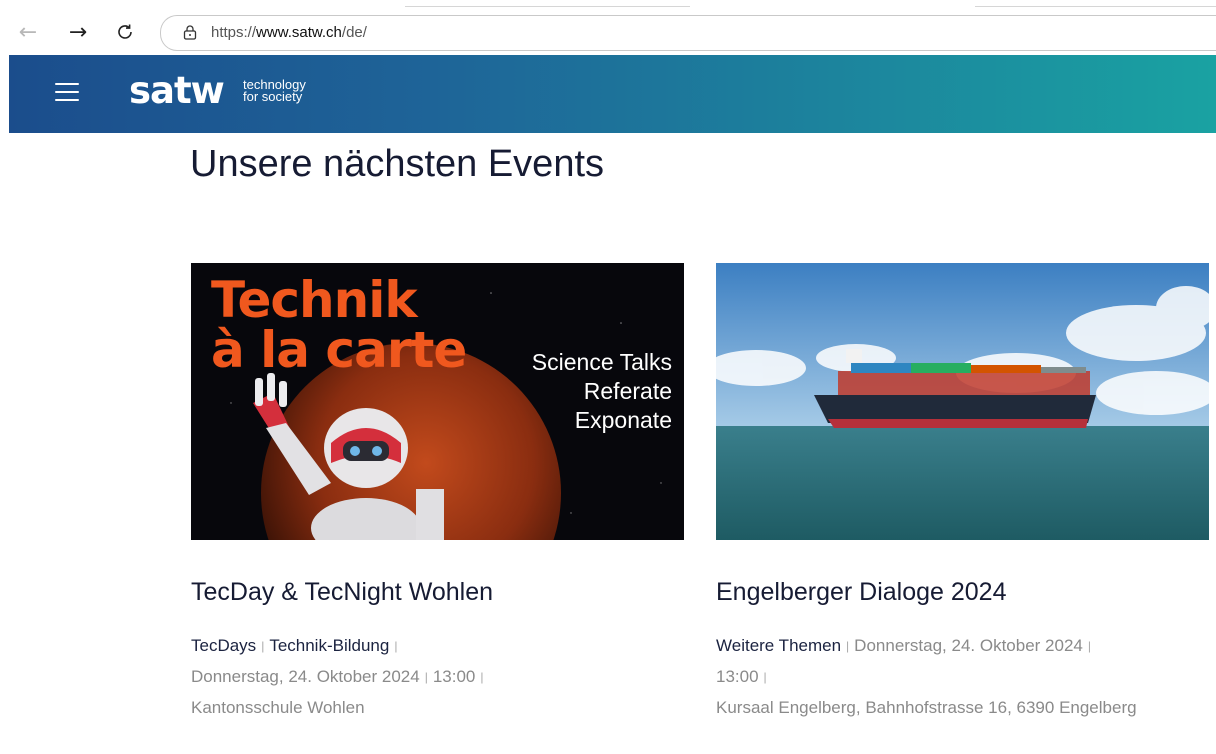 This screenshot has height=754, width=1216. Describe the element at coordinates (612, 94) in the screenshot. I see `site-header: satw technology for society` at that location.